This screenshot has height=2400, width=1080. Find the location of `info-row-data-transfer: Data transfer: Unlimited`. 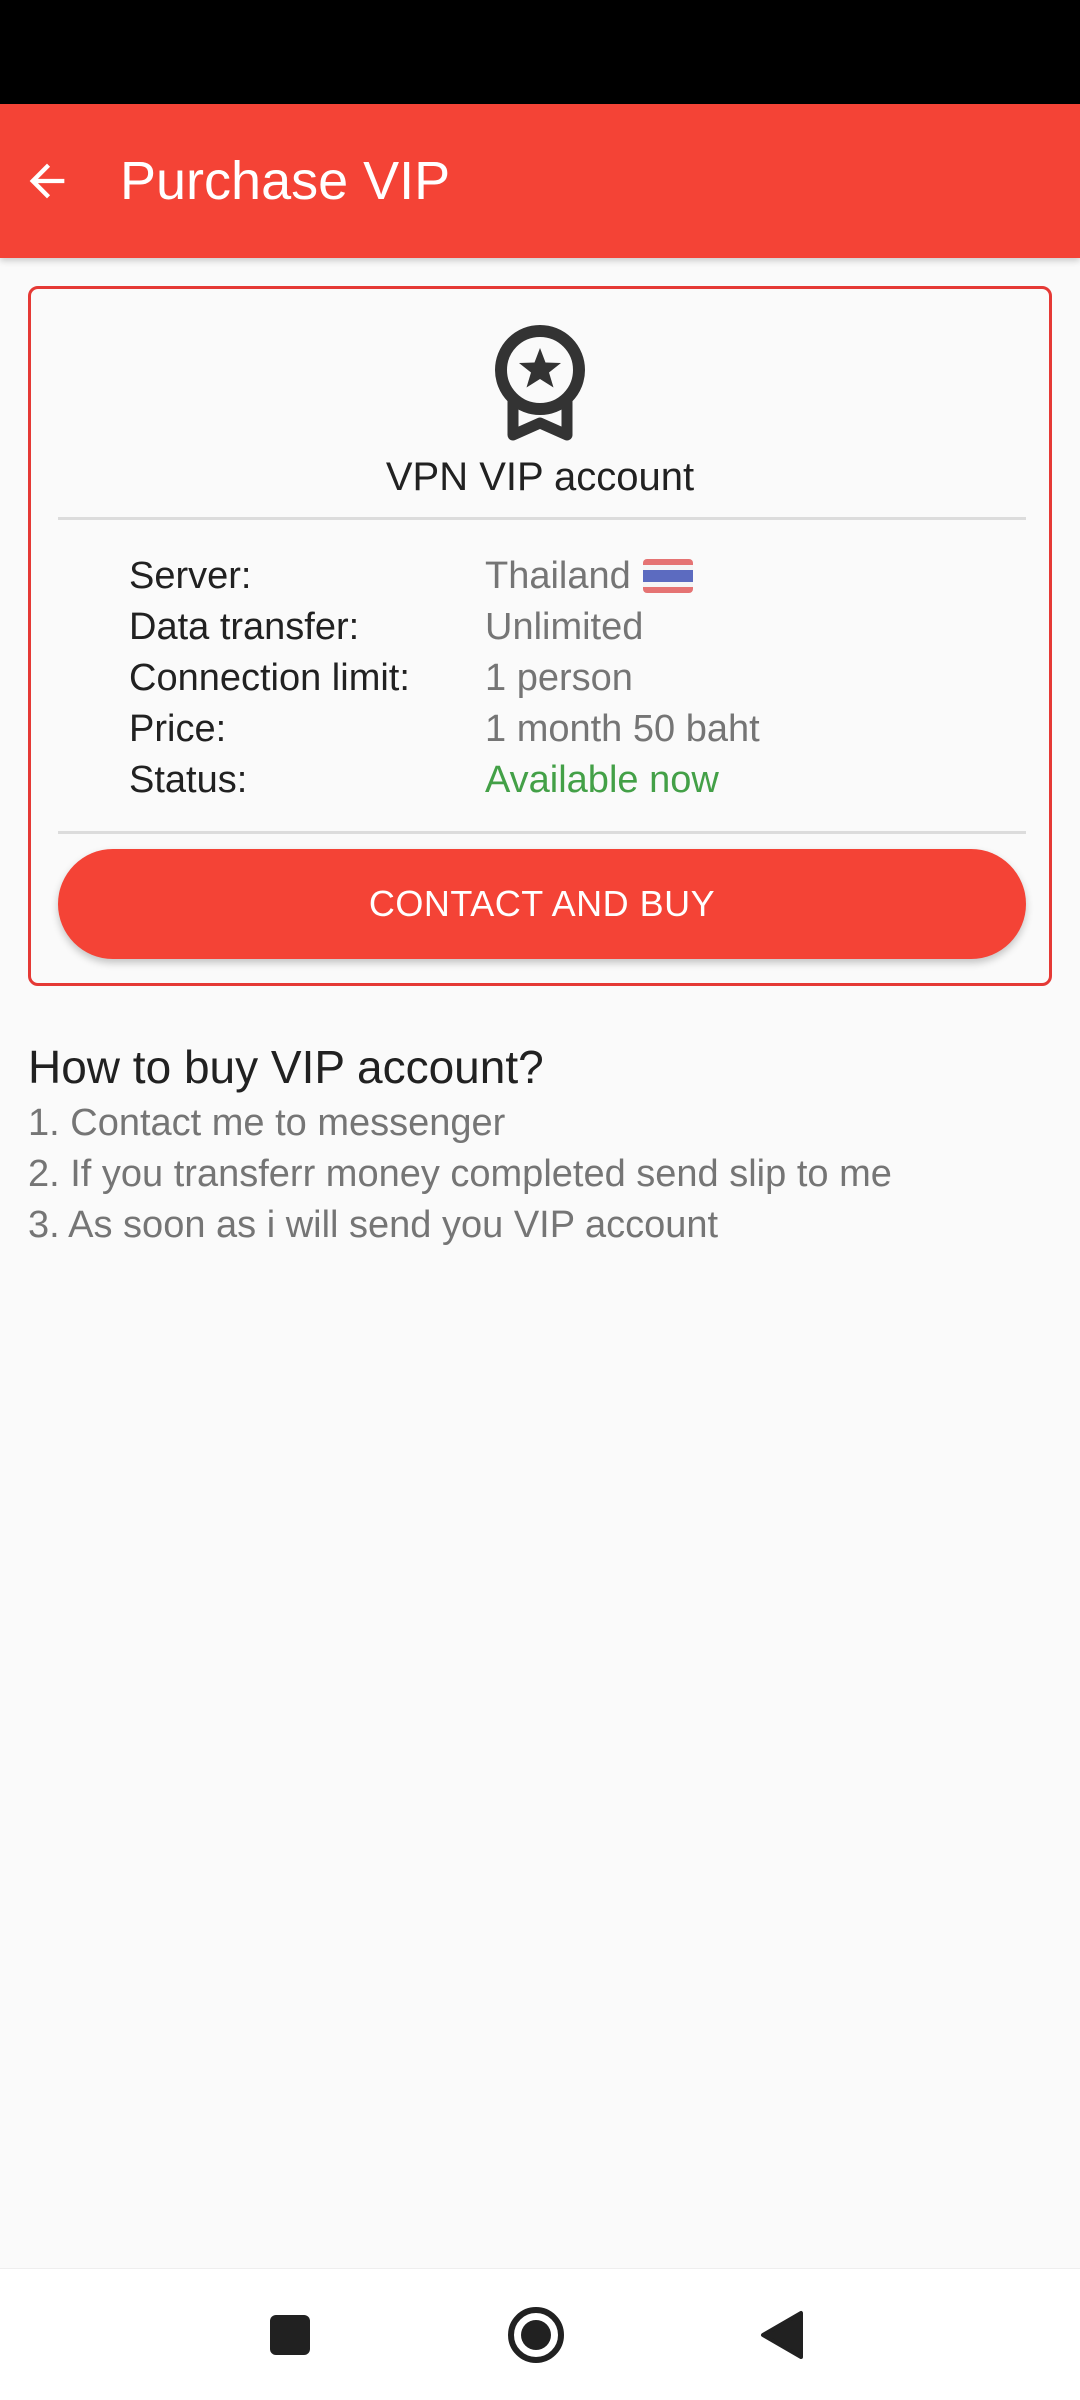

info-row-data-transfer: Data transfer: Unlimited is located at coordinates (559, 627).